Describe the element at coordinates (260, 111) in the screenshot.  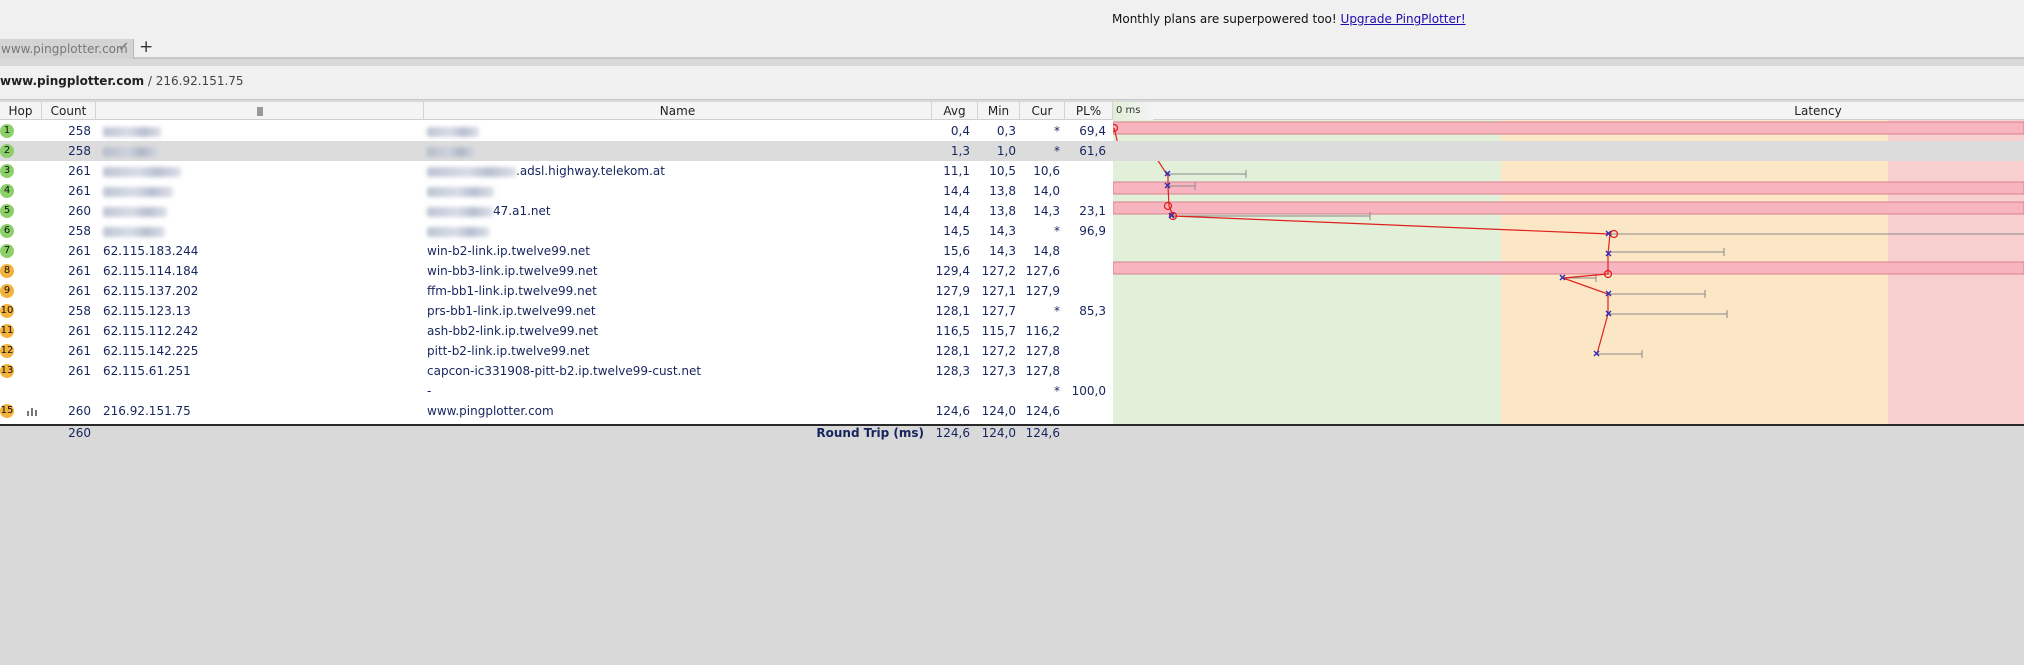
I see `column-header-ip` at that location.